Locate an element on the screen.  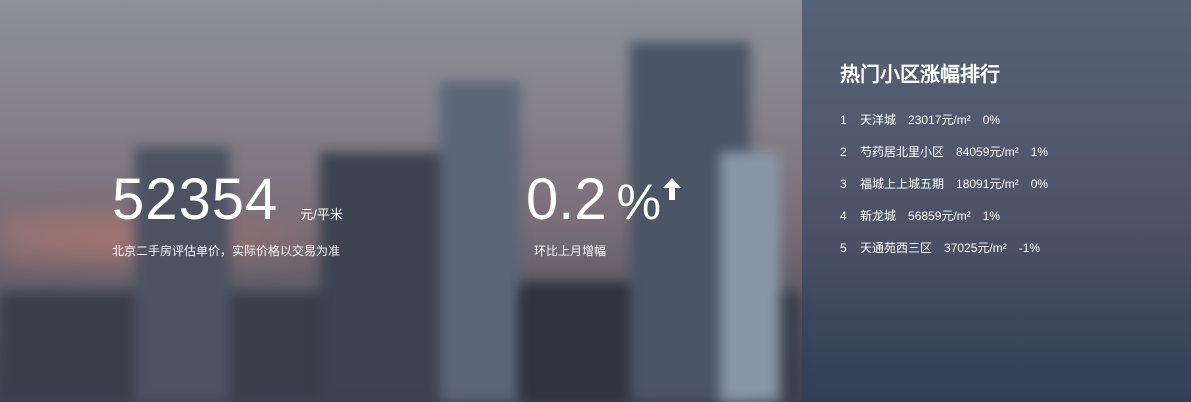
list-item: 5 天通苑西三区 37025元/m² -1% is located at coordinates (1015, 257).